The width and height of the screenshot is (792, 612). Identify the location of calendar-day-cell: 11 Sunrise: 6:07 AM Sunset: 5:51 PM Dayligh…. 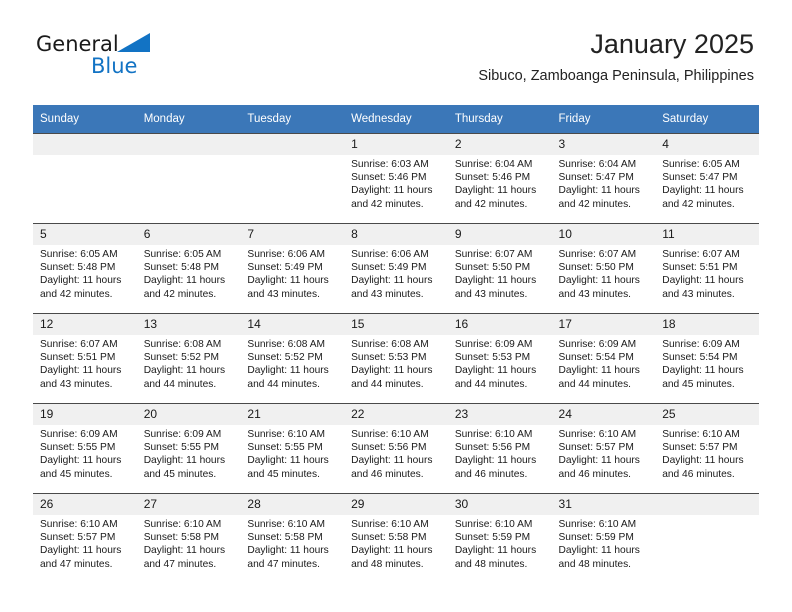
(707, 268).